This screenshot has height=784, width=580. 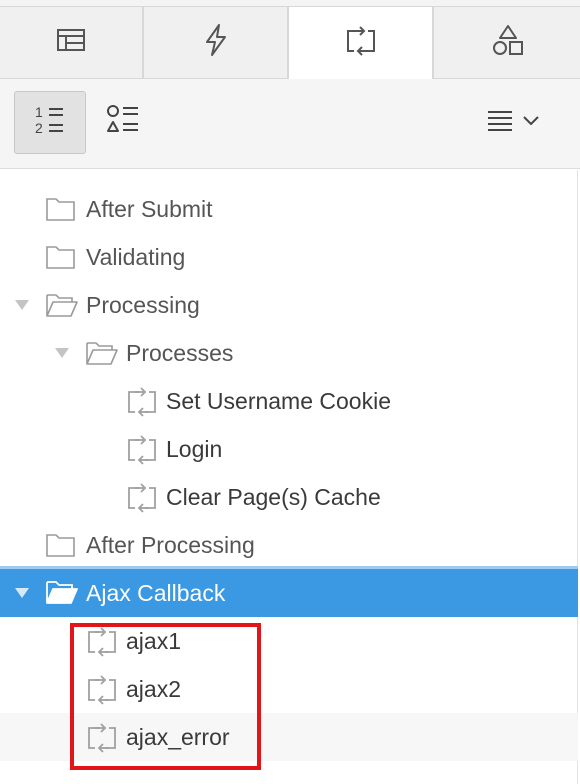 I want to click on tree-menu-button, so click(x=513, y=123).